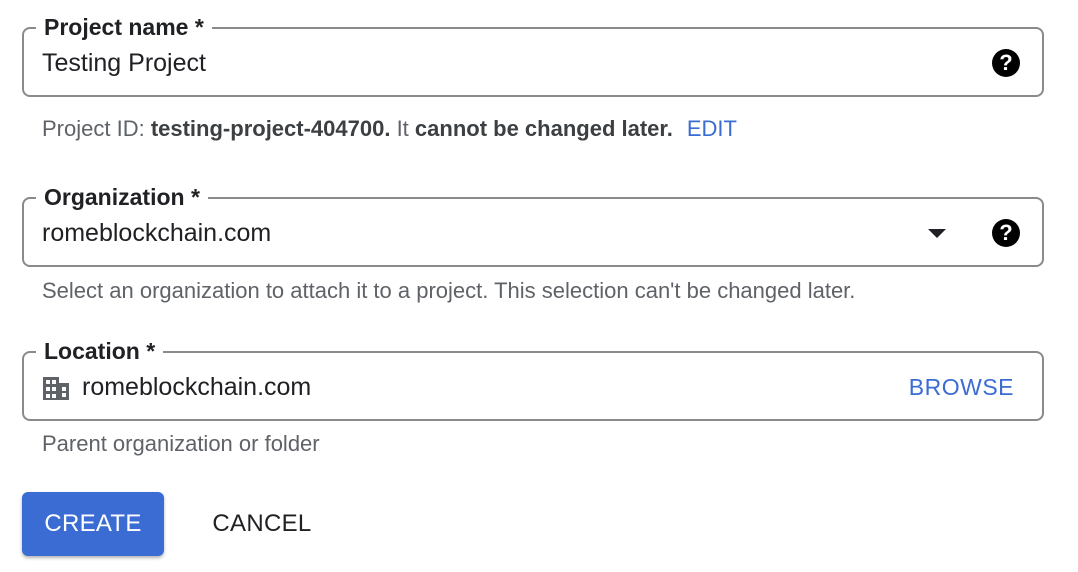 This screenshot has width=1078, height=572. I want to click on dropdown-arrow-icon, so click(937, 233).